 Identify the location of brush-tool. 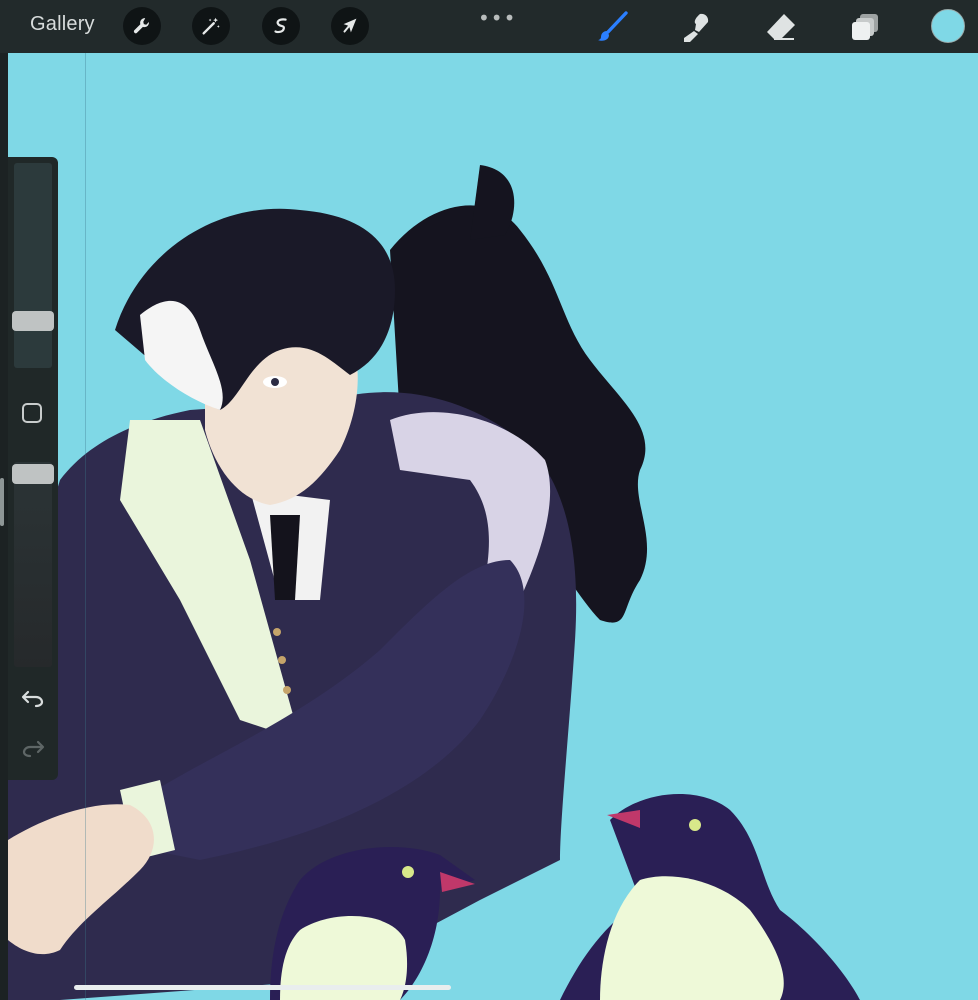
(613, 27).